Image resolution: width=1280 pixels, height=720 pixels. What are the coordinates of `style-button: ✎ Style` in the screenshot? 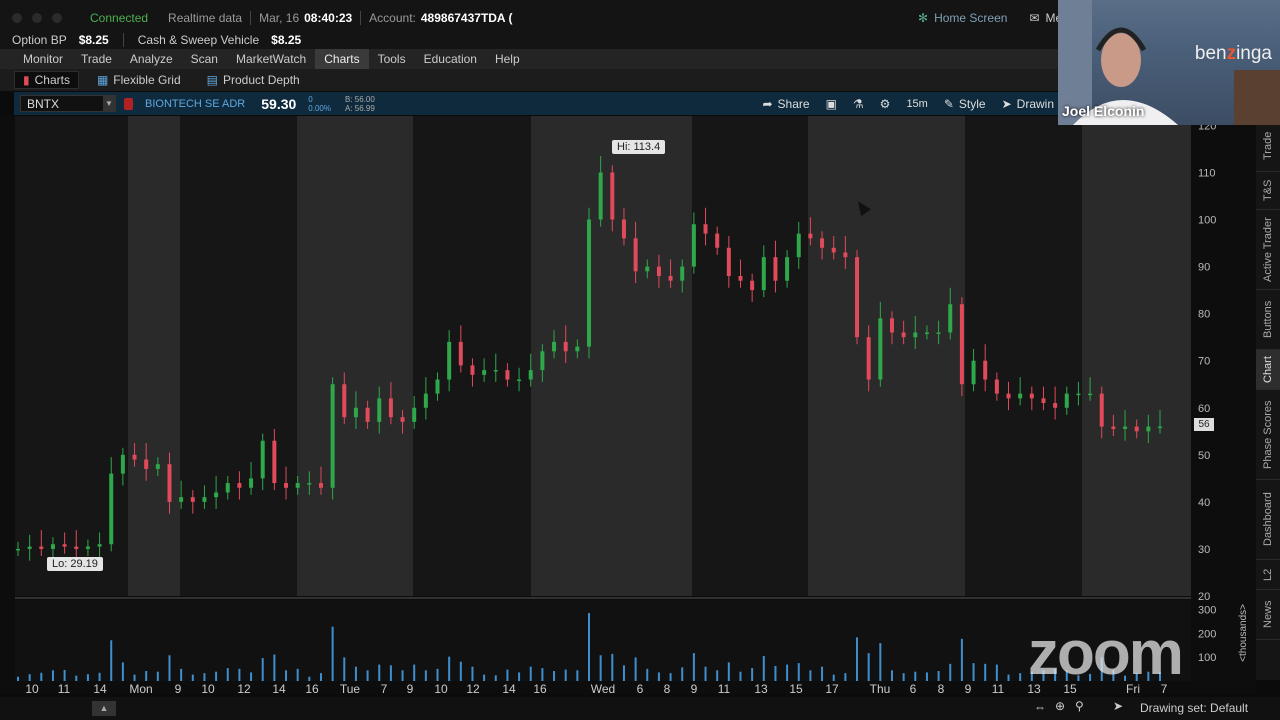 It's located at (965, 104).